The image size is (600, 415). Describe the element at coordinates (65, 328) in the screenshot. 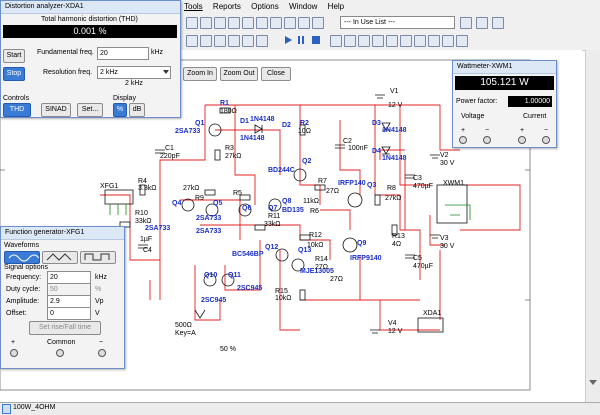

I see `set-rise-fall-button: Set rise/Fall time` at that location.